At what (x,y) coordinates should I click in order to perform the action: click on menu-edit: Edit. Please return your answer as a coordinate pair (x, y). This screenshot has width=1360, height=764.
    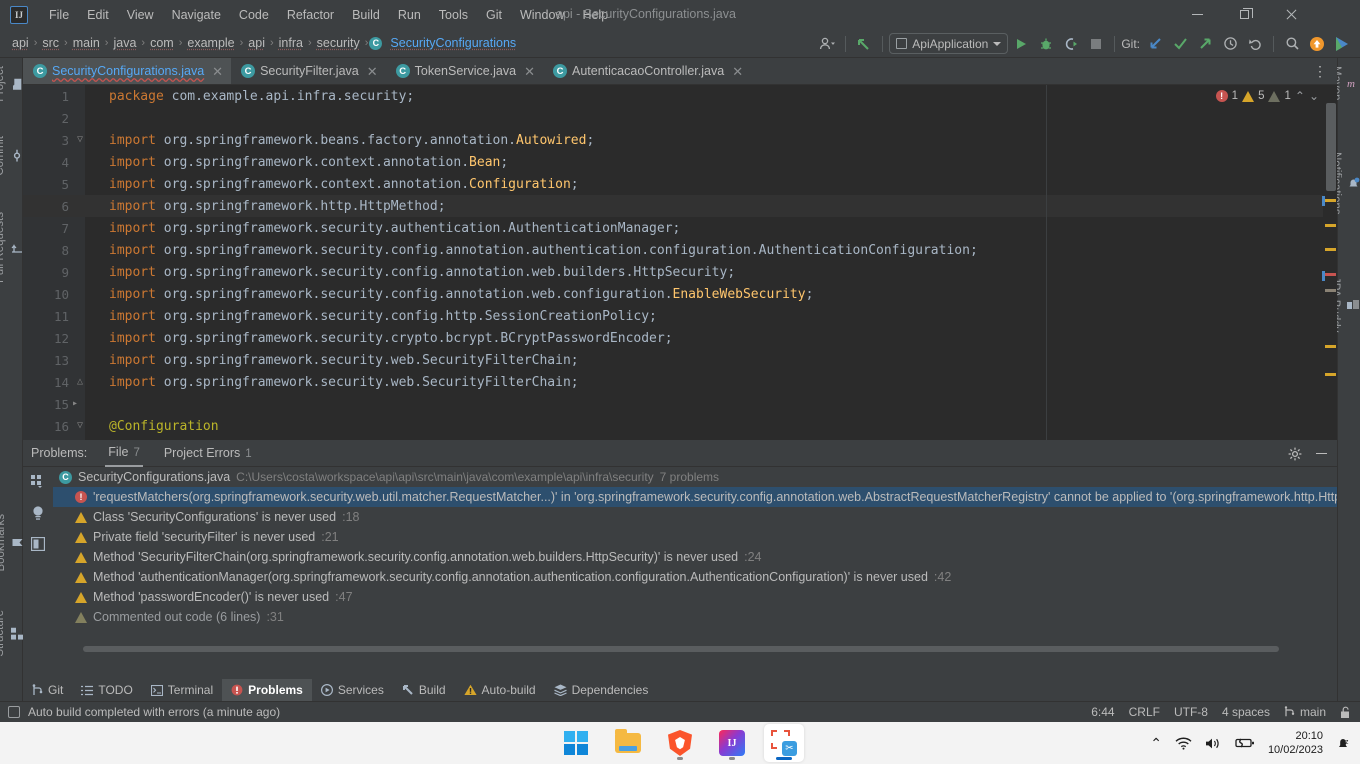
    Looking at the image, I should click on (98, 15).